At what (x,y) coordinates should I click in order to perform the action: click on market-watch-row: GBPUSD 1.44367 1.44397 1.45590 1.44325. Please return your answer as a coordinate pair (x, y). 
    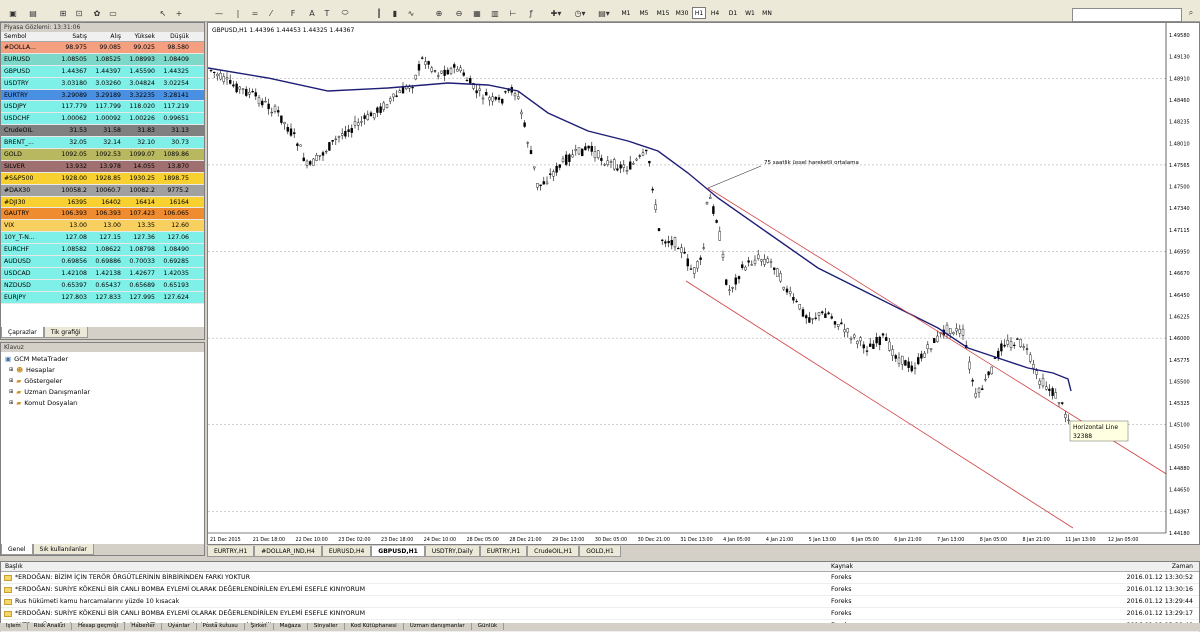
    Looking at the image, I should click on (102, 71).